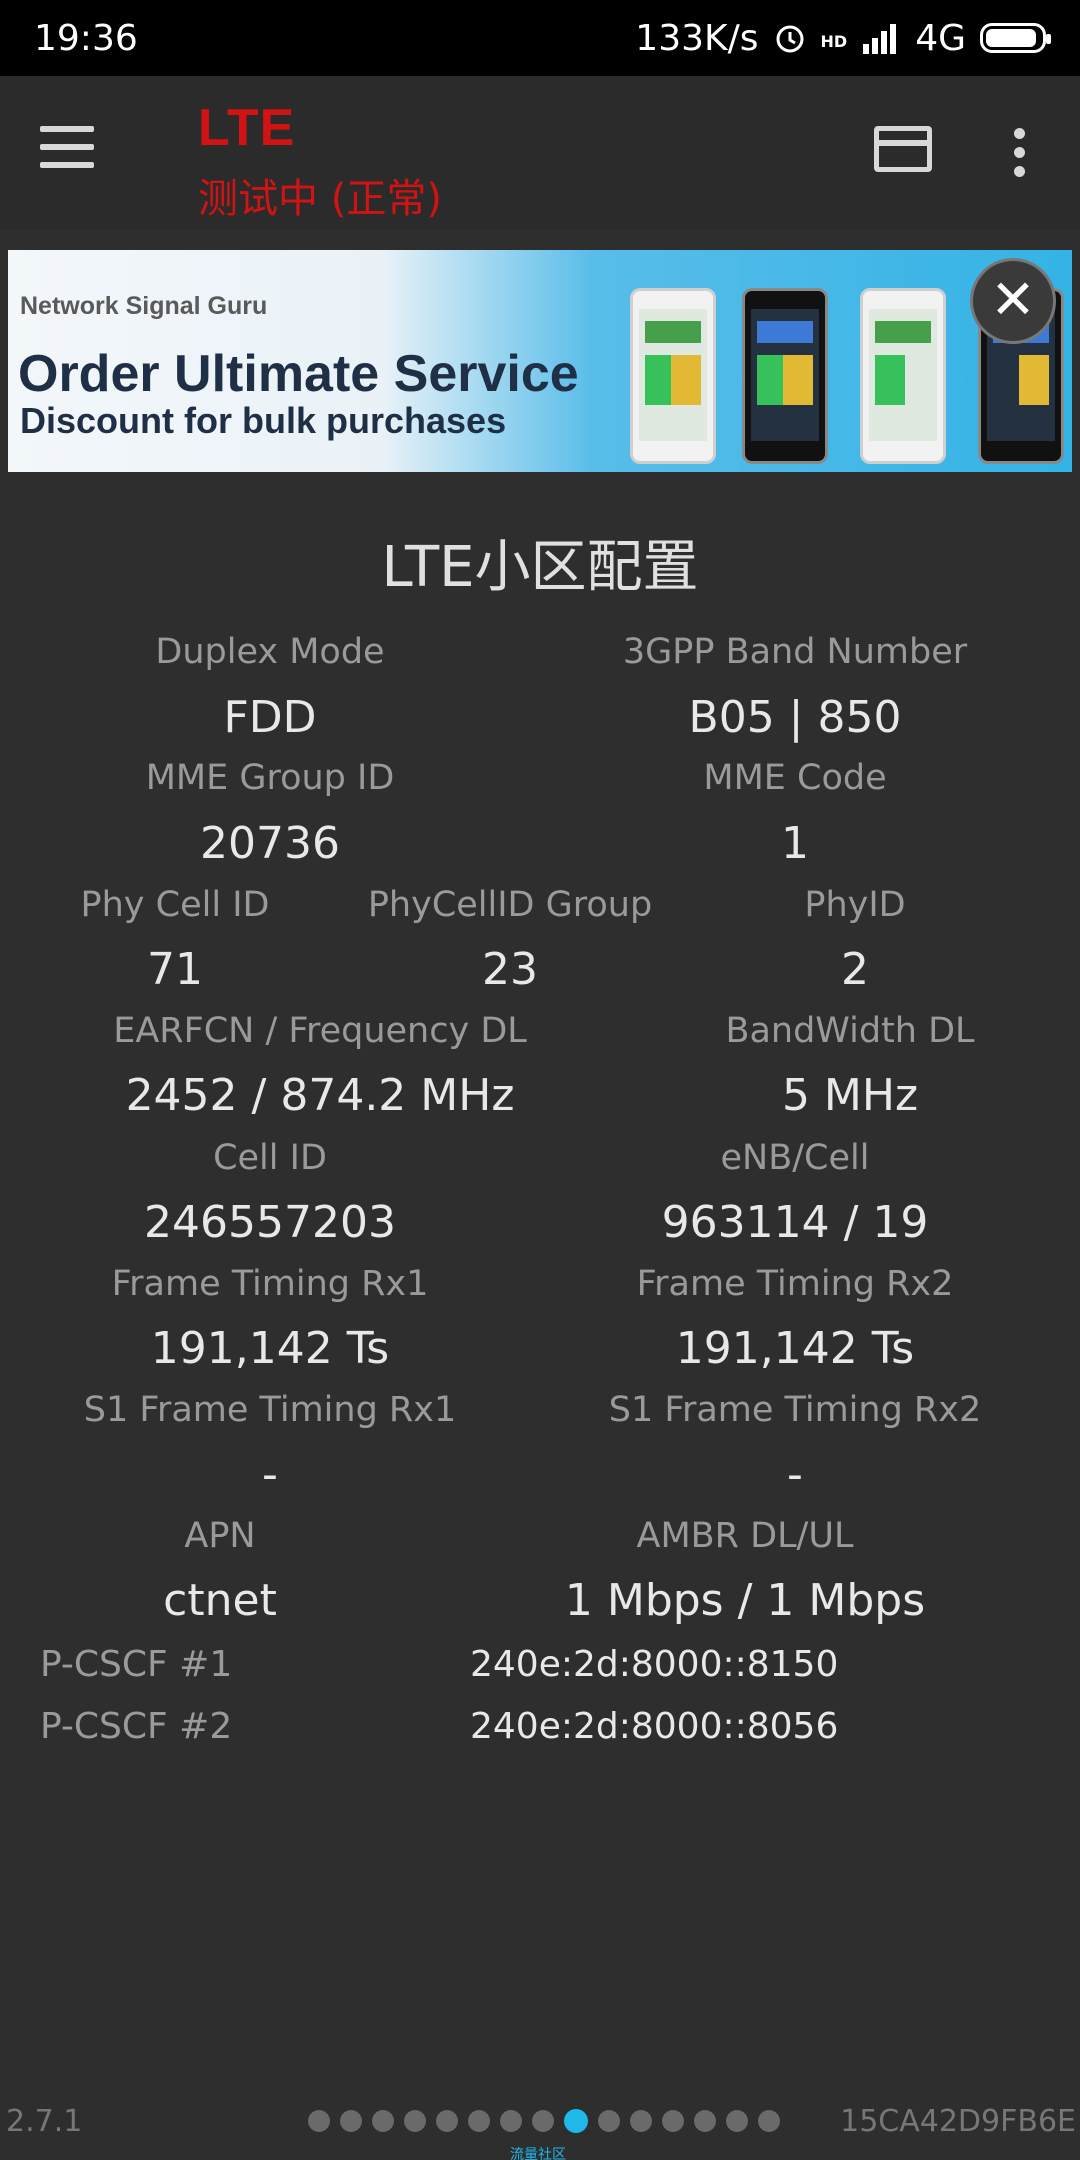 This screenshot has height=2160, width=1080. I want to click on pcscf-row: P-CSCF #2 240e:2d:8000::8056, so click(540, 1731).